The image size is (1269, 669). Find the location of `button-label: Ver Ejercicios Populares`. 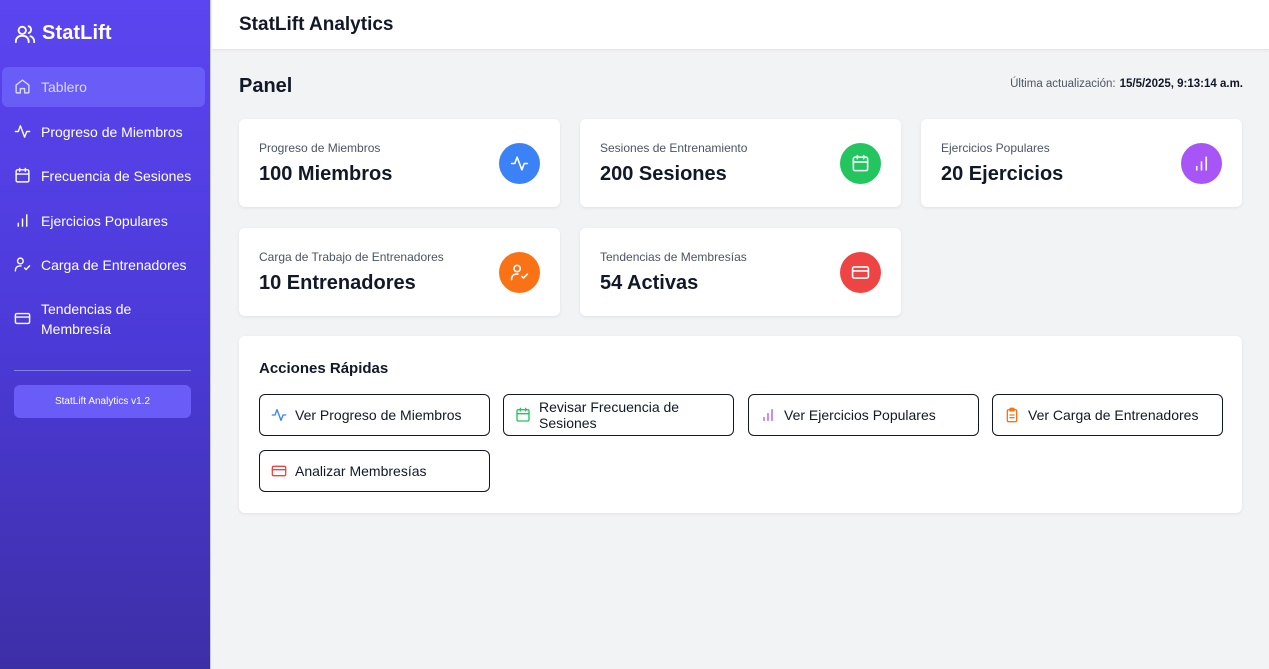

button-label: Ver Ejercicios Populares is located at coordinates (860, 415).